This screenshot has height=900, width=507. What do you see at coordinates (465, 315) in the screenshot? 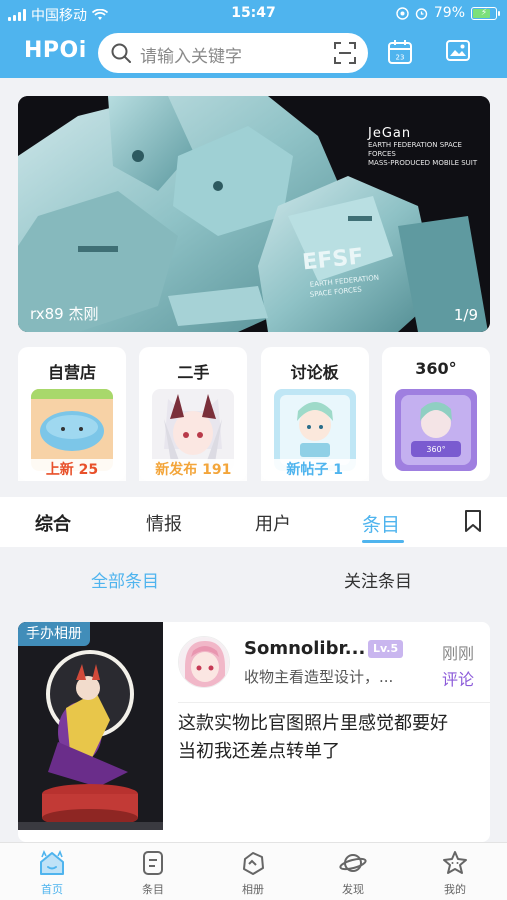
I see `banner-page-indicator: 1/9` at bounding box center [465, 315].